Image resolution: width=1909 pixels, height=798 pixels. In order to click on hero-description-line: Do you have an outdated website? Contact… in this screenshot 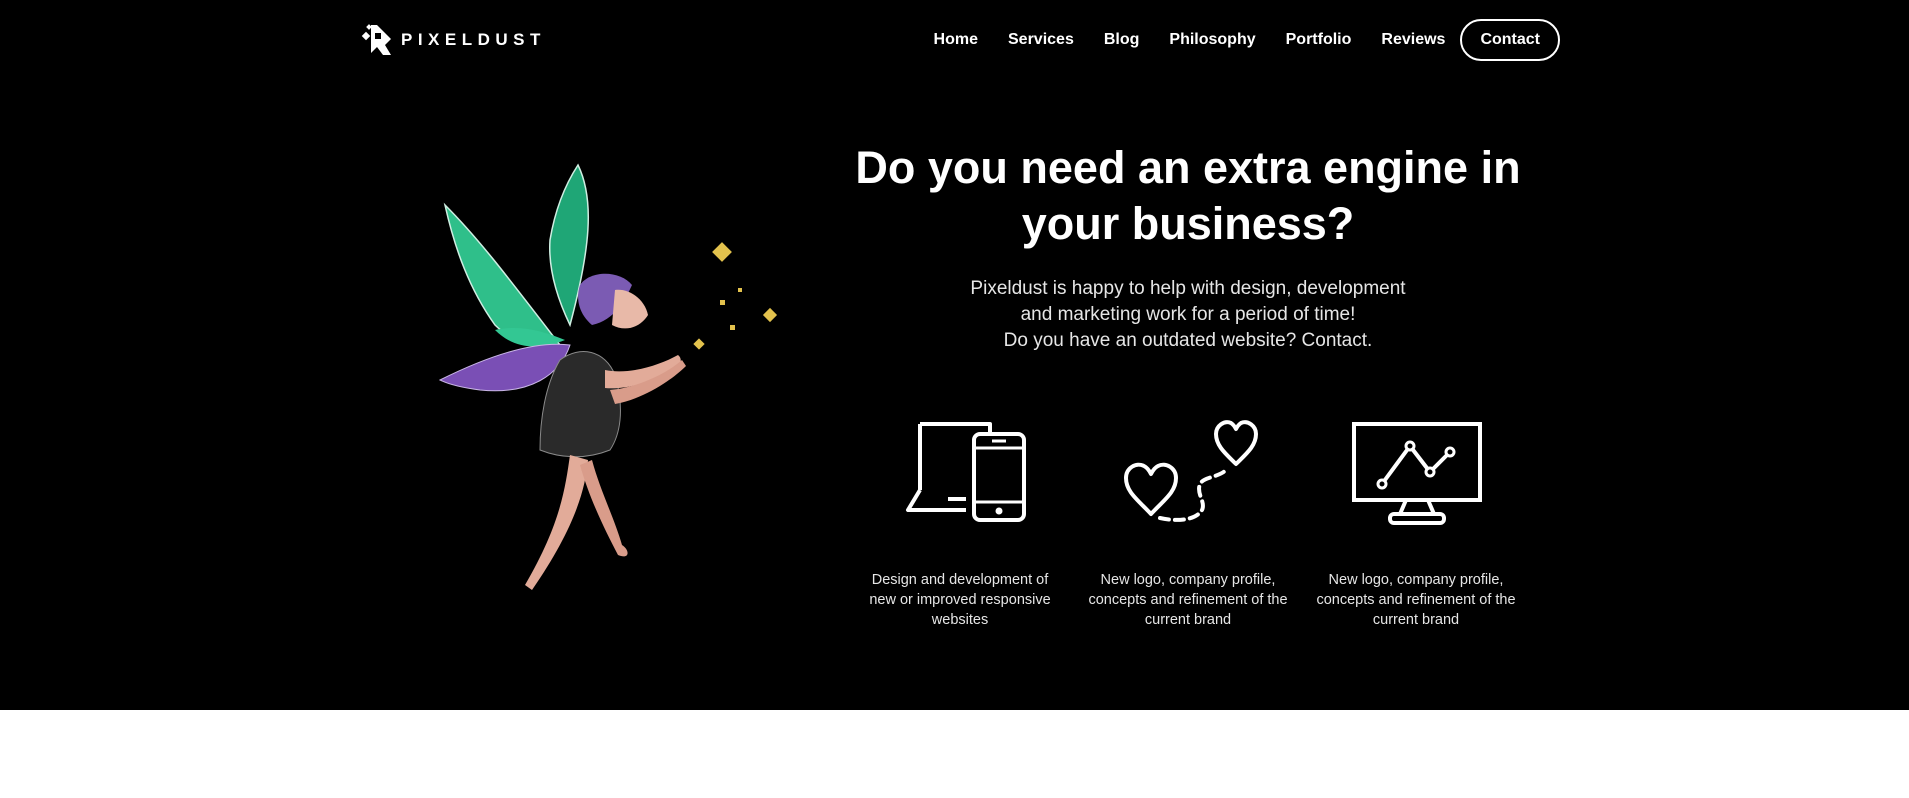, I will do `click(1188, 340)`.